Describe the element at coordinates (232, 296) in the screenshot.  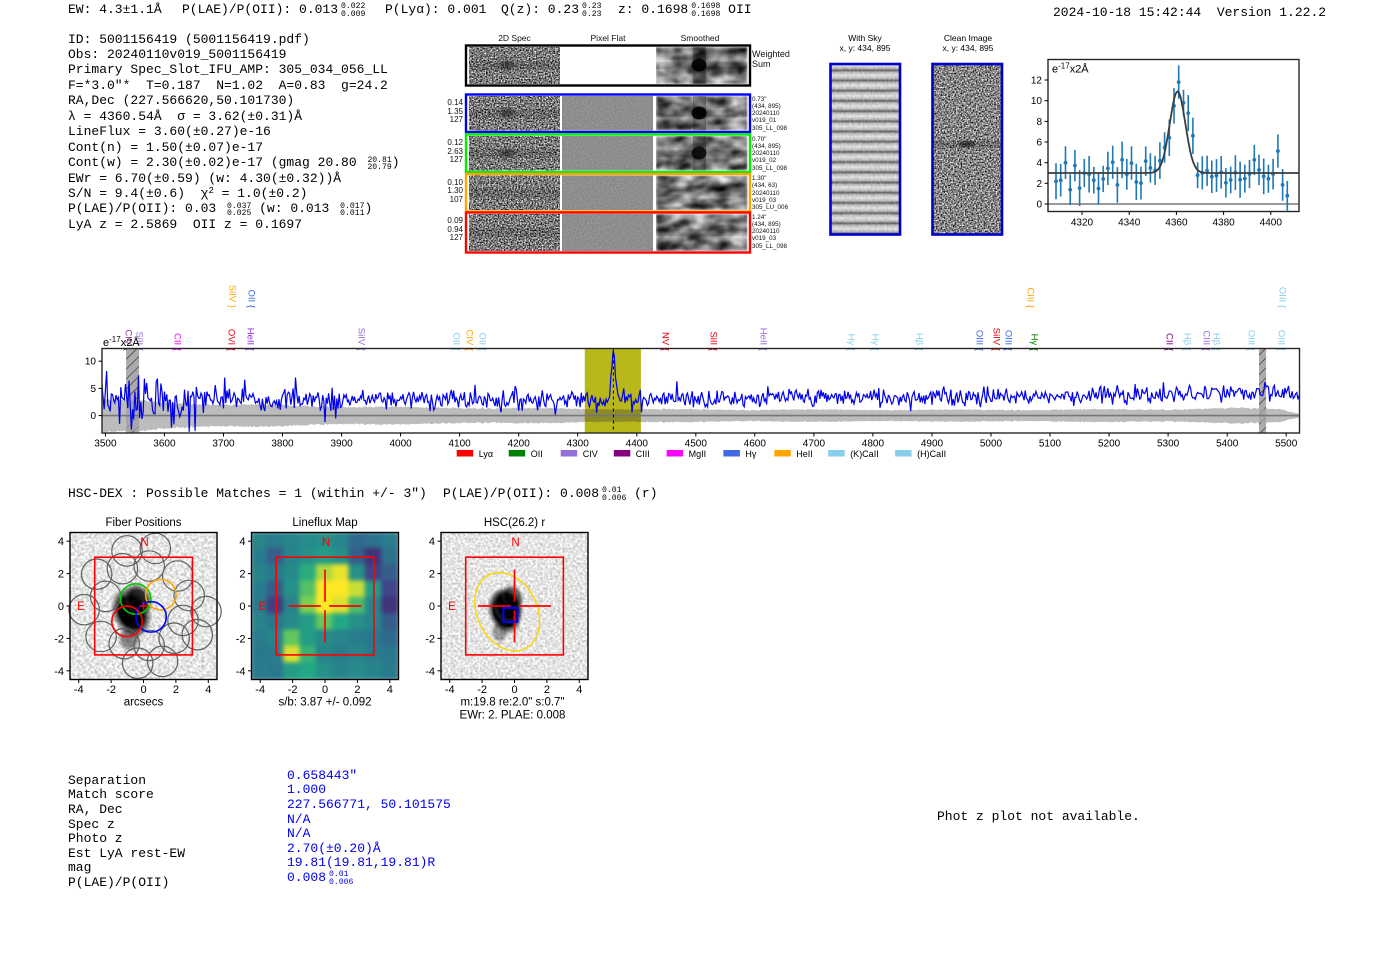
I see `svg-text: SiIV }` at that location.